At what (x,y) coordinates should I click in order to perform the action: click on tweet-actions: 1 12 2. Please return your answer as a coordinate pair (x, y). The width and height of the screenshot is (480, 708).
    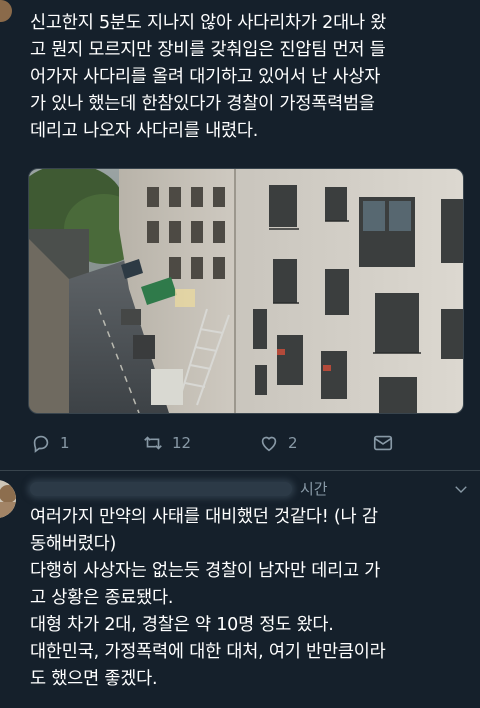
    Looking at the image, I should click on (248, 443).